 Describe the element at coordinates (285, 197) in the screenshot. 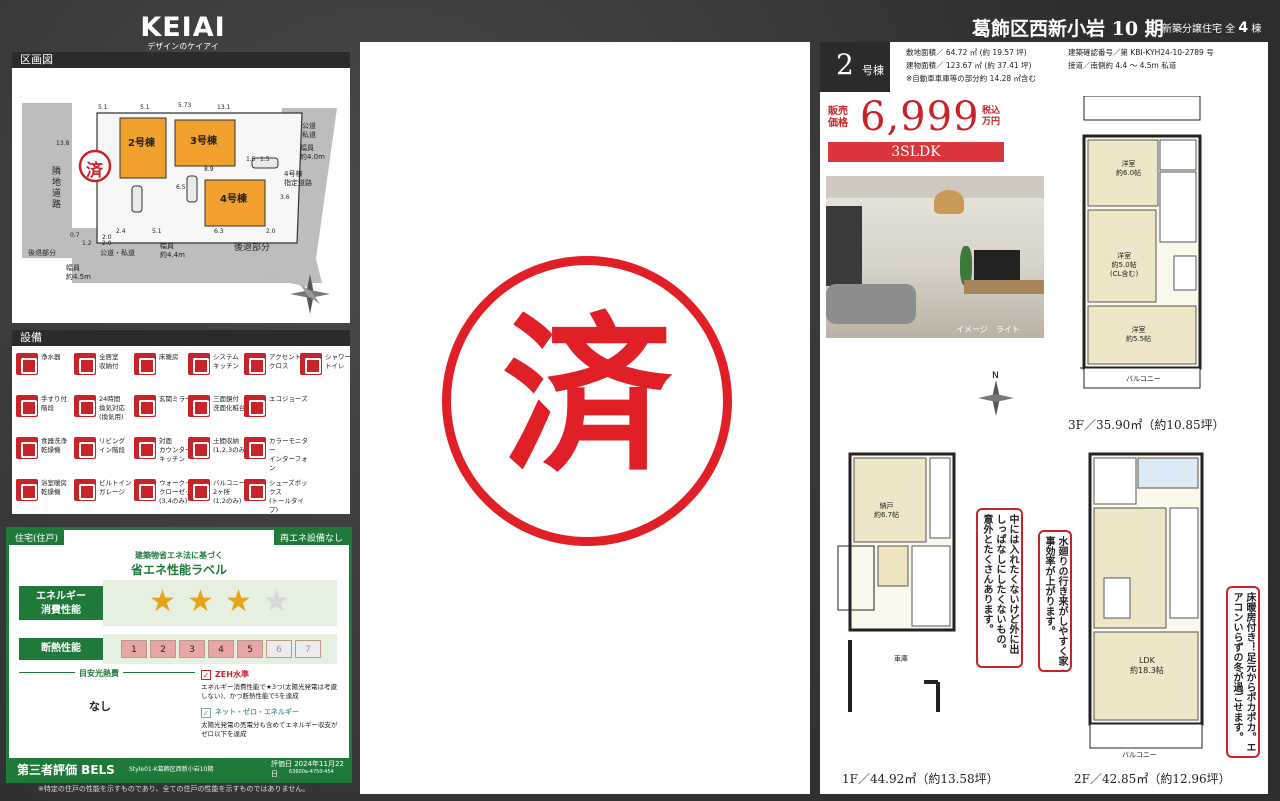

I see `plot-dim: 3.6` at that location.